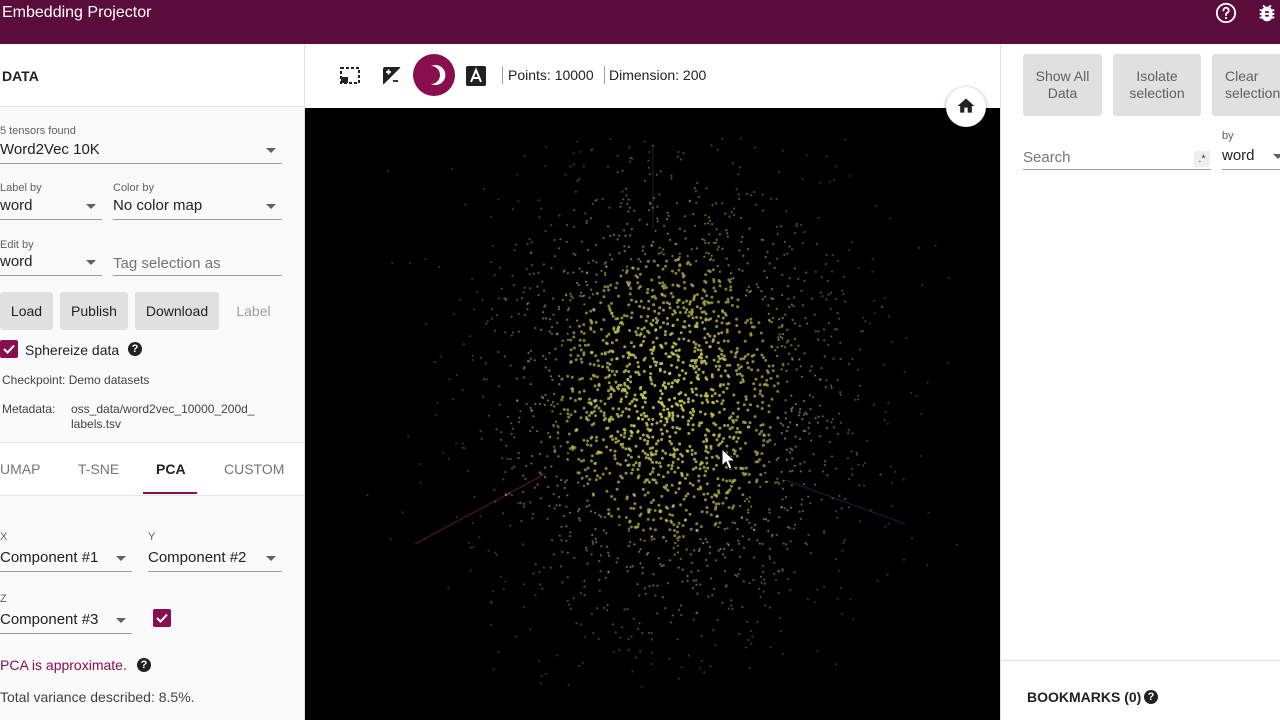 The height and width of the screenshot is (720, 1280). I want to click on bookmarks-section: BOOKMARKS (0) ?, so click(1140, 690).